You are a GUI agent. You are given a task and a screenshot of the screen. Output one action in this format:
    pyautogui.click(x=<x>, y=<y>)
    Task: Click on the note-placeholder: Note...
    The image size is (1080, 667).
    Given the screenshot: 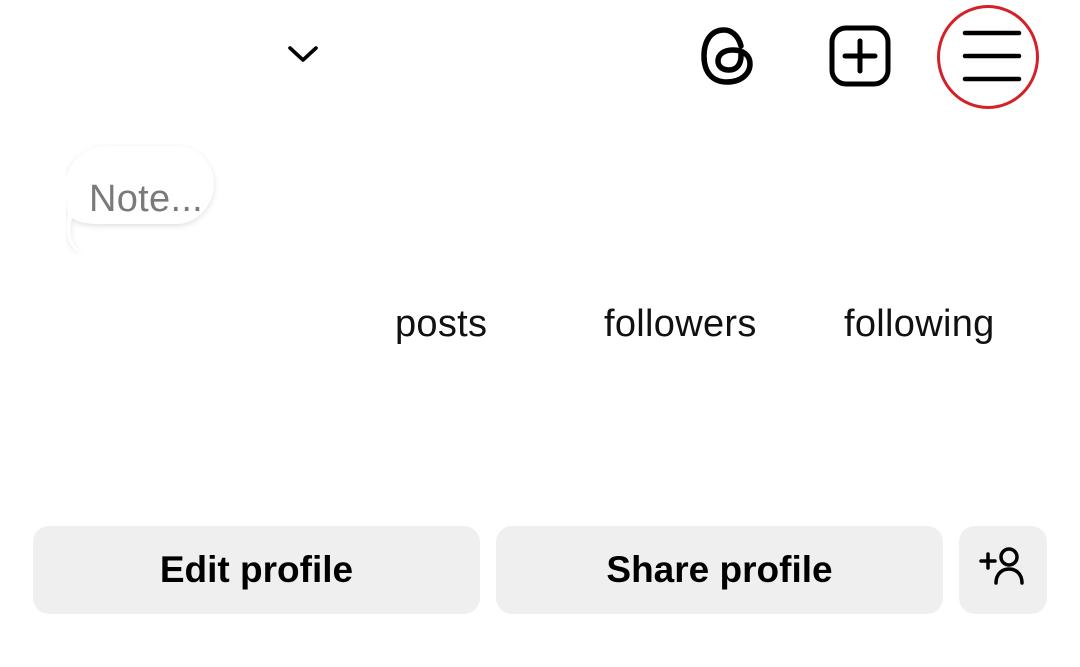 What is the action you would take?
    pyautogui.click(x=146, y=199)
    